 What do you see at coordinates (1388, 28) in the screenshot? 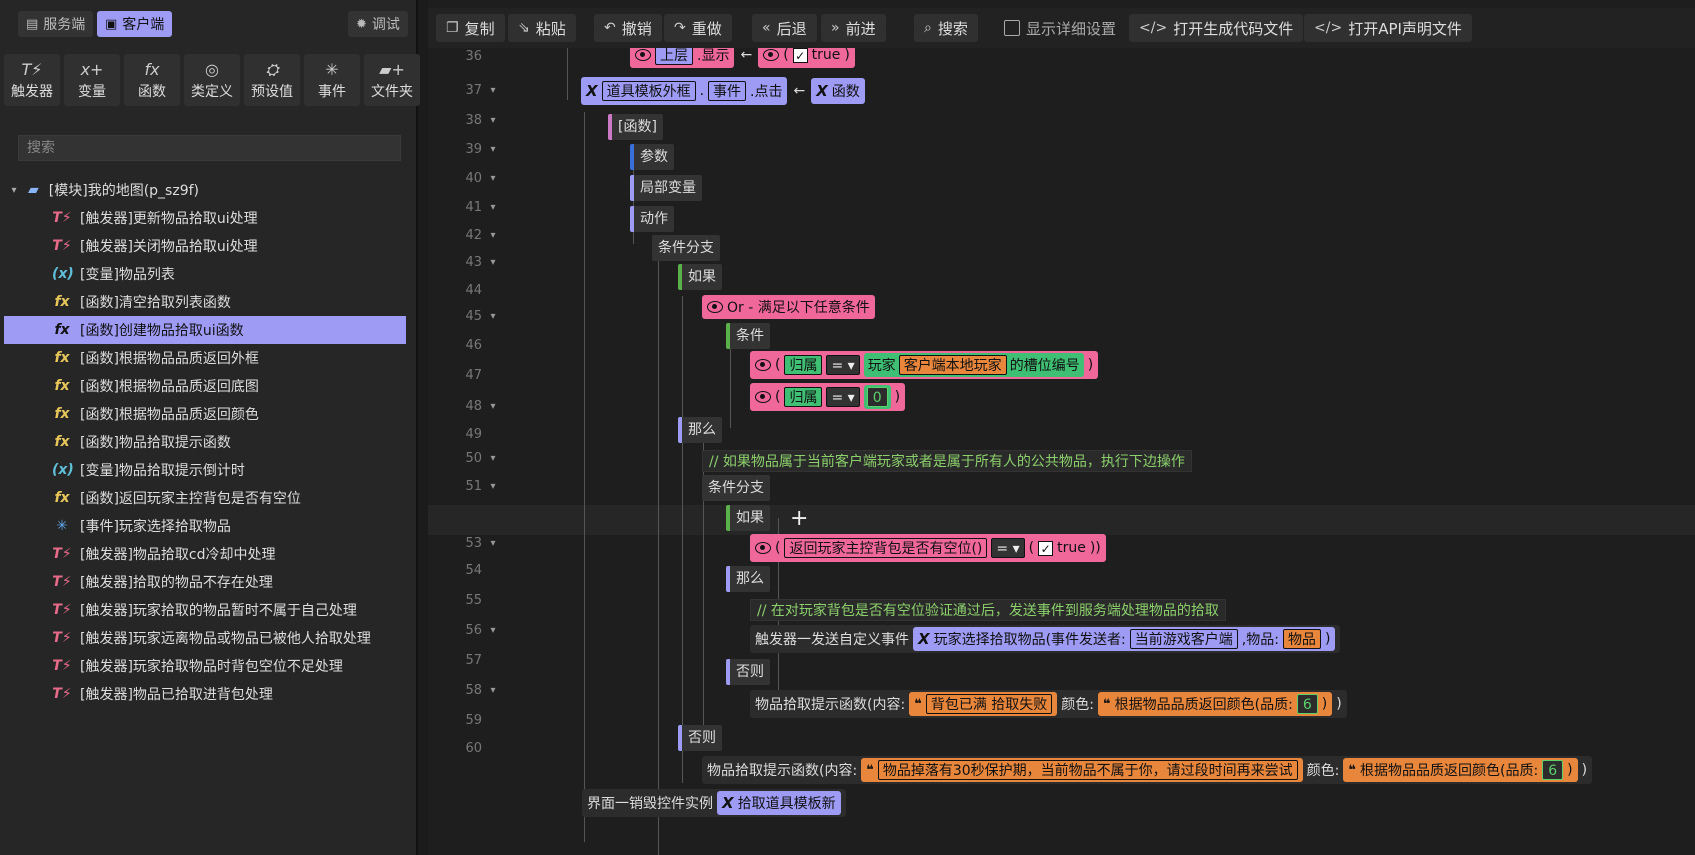
I see `open-api-button: </> 打开API声明文件` at bounding box center [1388, 28].